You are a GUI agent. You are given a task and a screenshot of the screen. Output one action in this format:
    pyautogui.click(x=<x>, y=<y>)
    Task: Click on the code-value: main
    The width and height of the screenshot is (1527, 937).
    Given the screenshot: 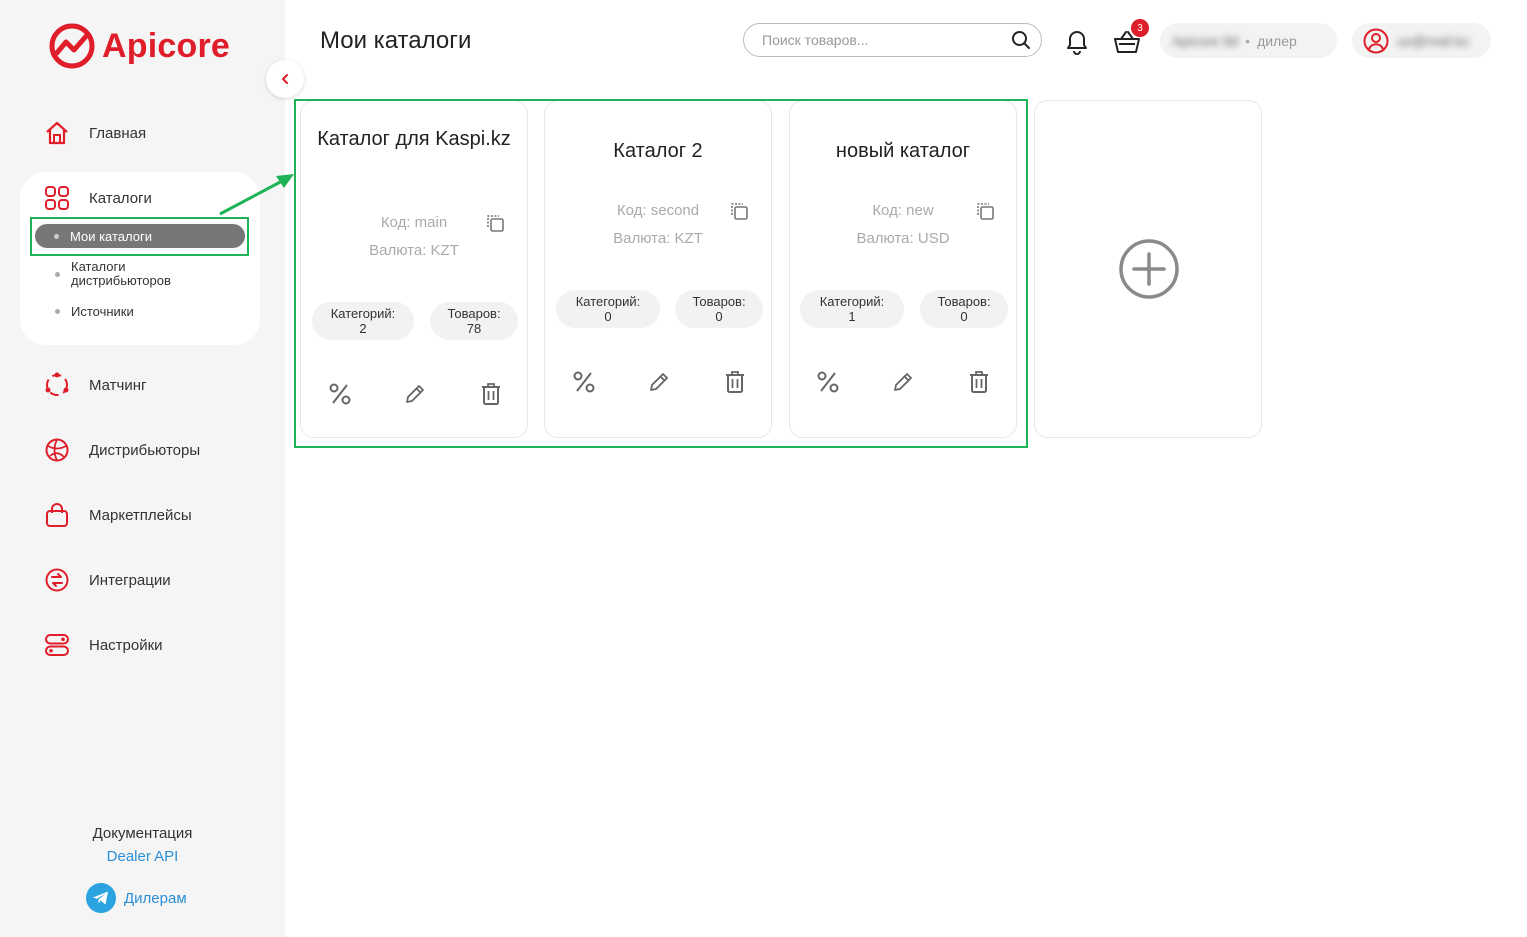 What is the action you would take?
    pyautogui.click(x=431, y=222)
    